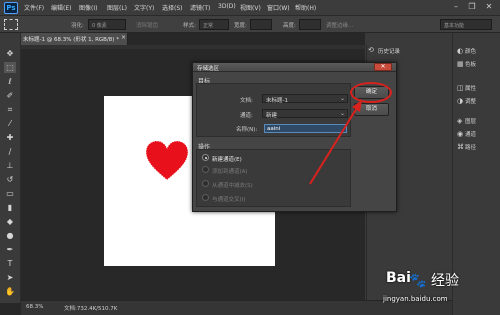 This screenshot has height=315, width=500. What do you see at coordinates (10, 277) in the screenshot?
I see `path-selection-tool-icon: ➤` at bounding box center [10, 277].